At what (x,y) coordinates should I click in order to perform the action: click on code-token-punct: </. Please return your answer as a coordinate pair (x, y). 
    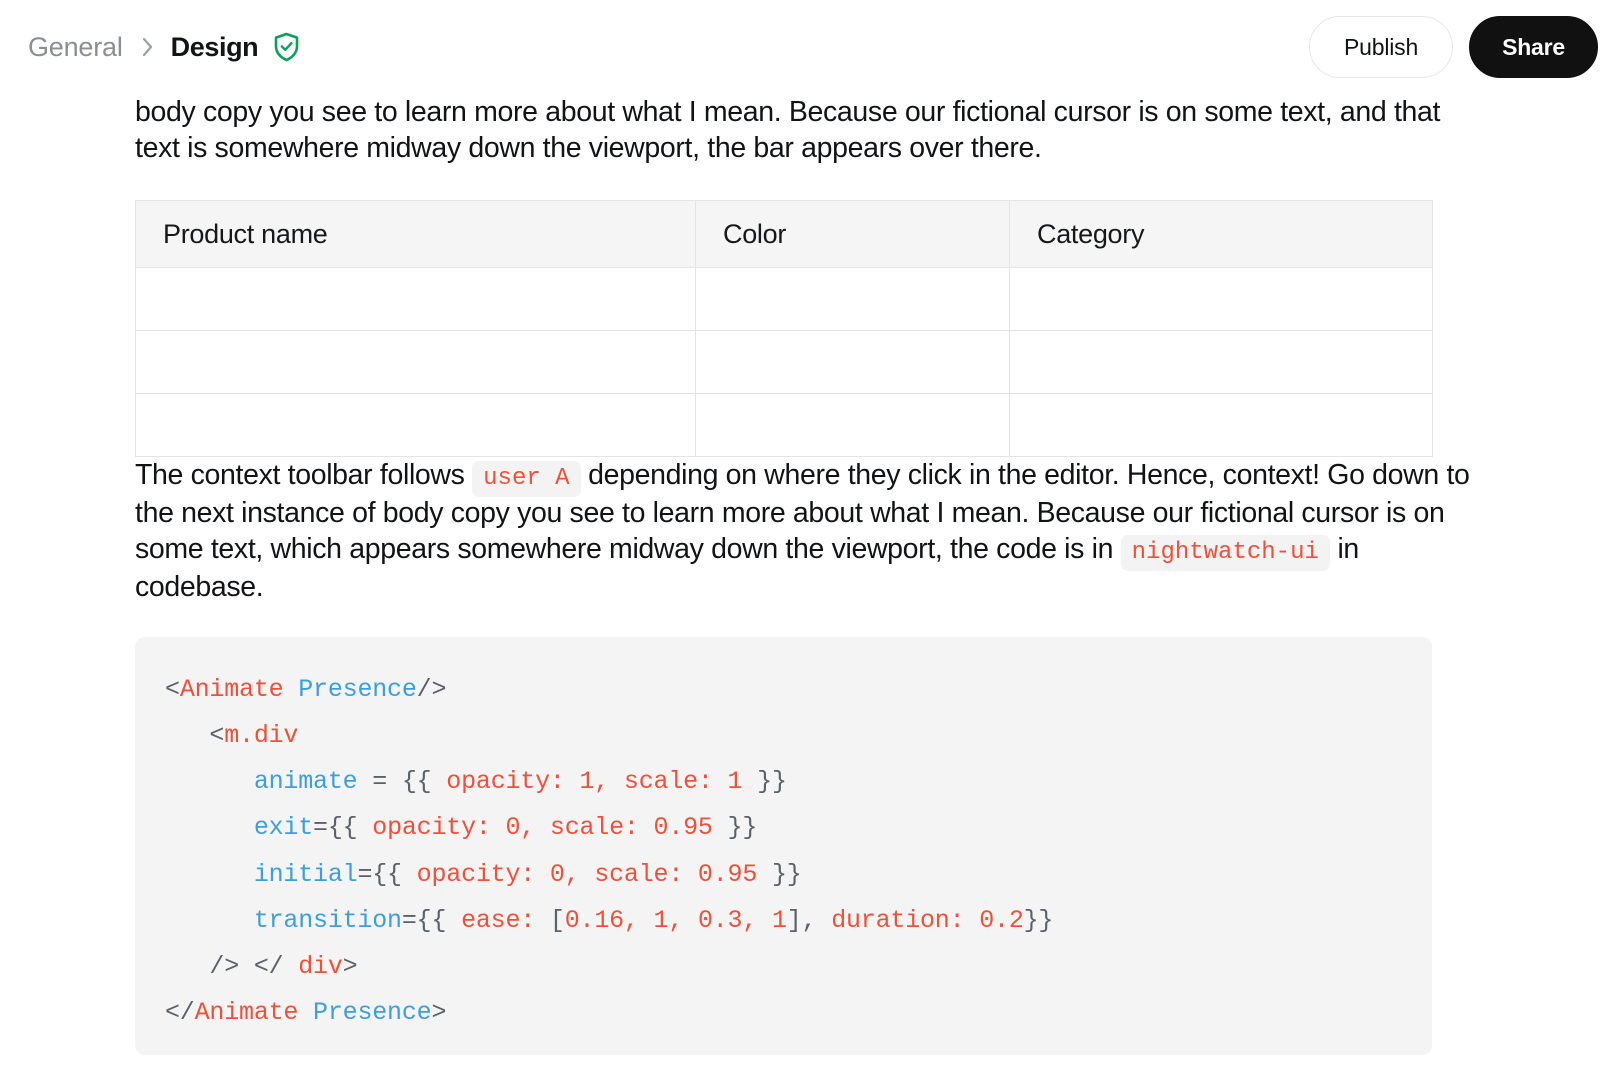
    Looking at the image, I should click on (180, 1013).